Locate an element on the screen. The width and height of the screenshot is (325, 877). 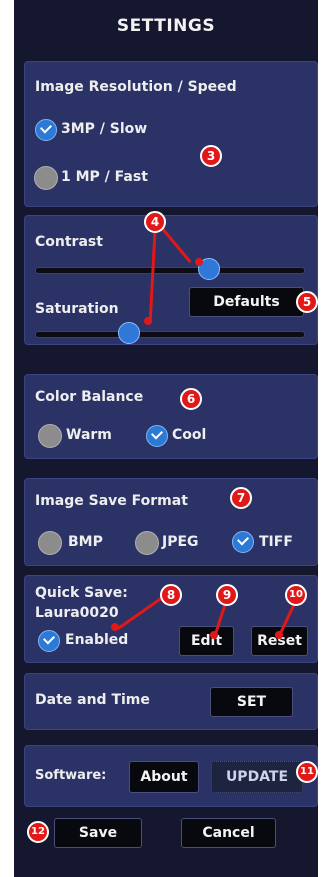
callout-badge-5: 5 is located at coordinates (307, 302).